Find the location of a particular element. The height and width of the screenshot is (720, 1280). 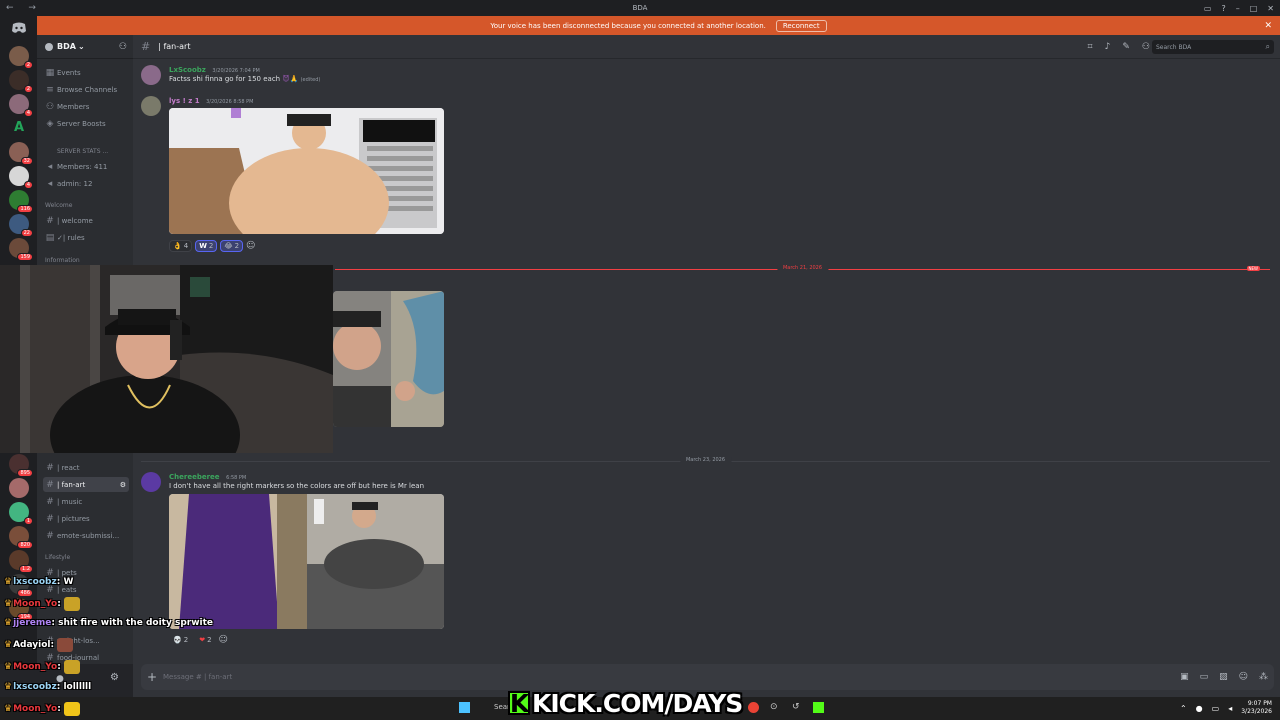

apps-icon: ⁂ is located at coordinates (1263, 677).